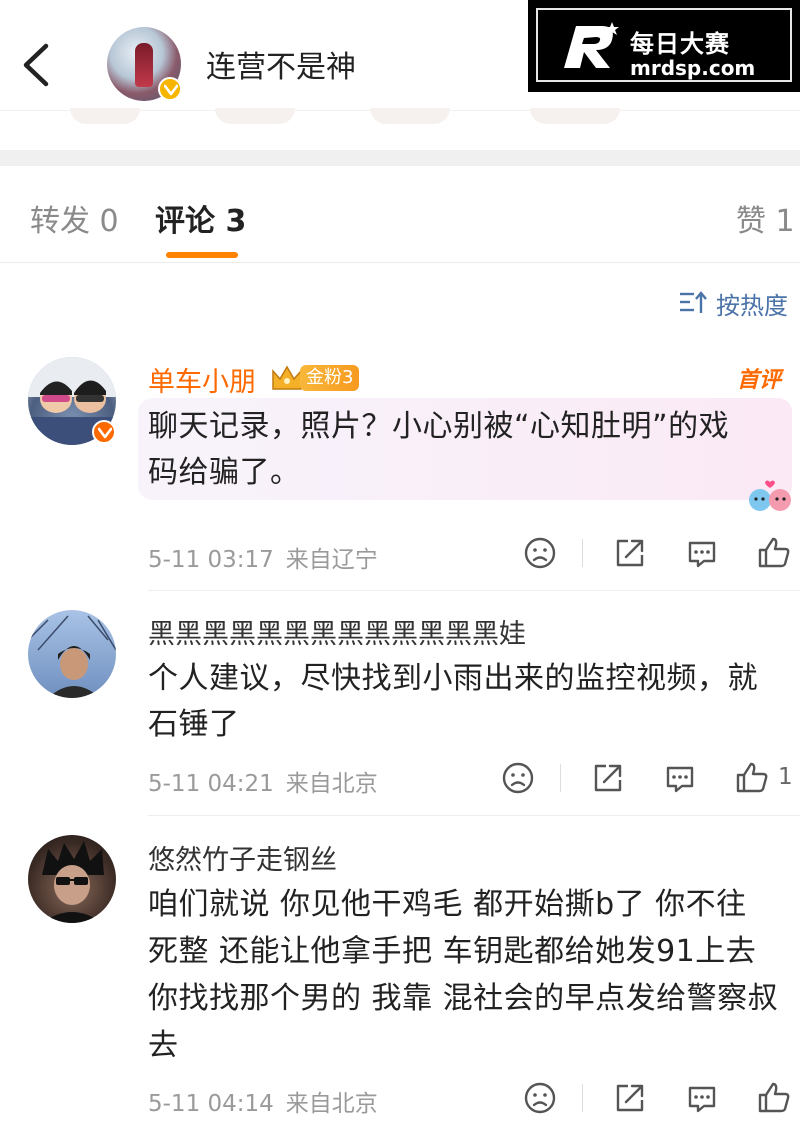 Image resolution: width=800 pixels, height=1140 pixels. Describe the element at coordinates (453, 678) in the screenshot. I see `comment-text-line: 个人建议，尽快找到小雨出来的监控视频，就` at that location.